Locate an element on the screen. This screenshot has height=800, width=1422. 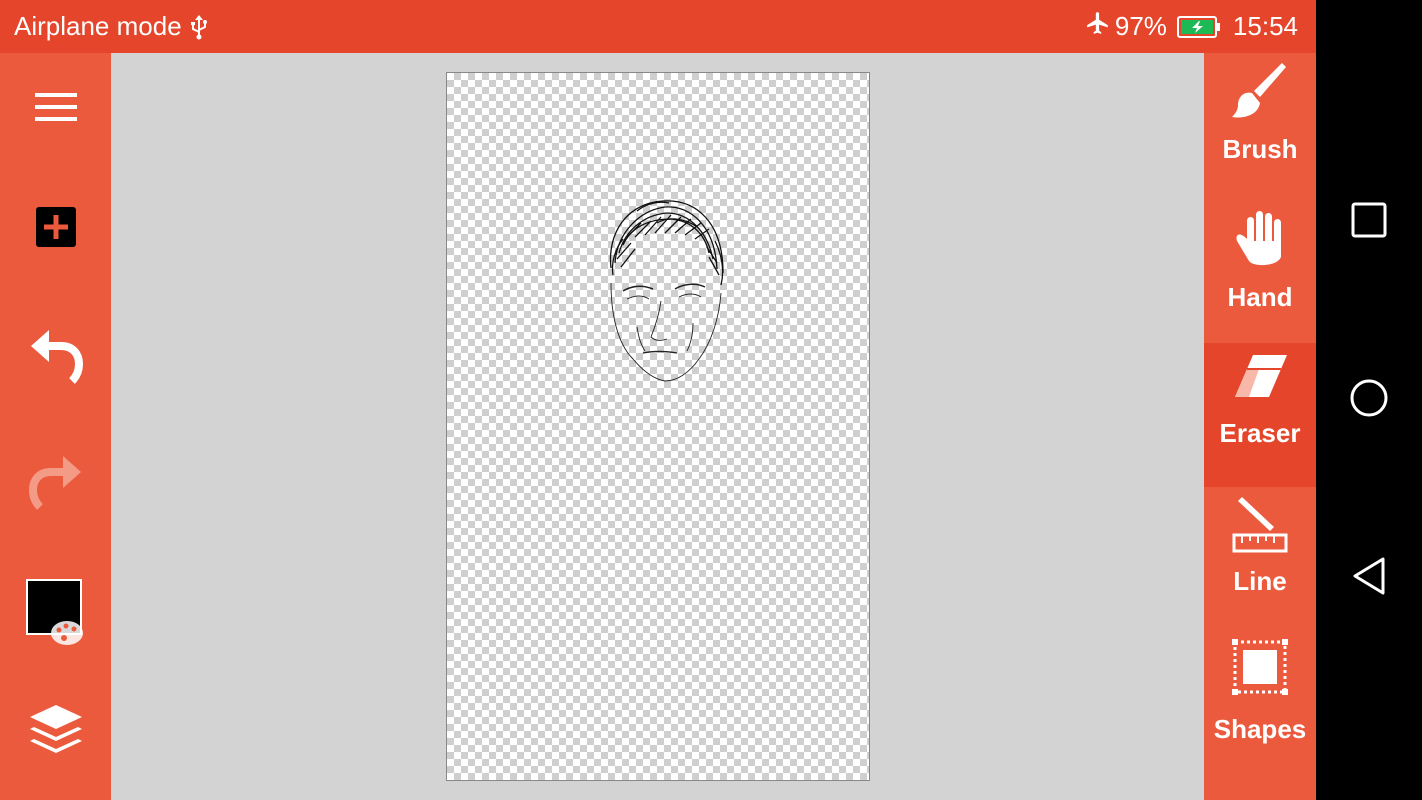
status-left: Airplane mode is located at coordinates (111, 26).